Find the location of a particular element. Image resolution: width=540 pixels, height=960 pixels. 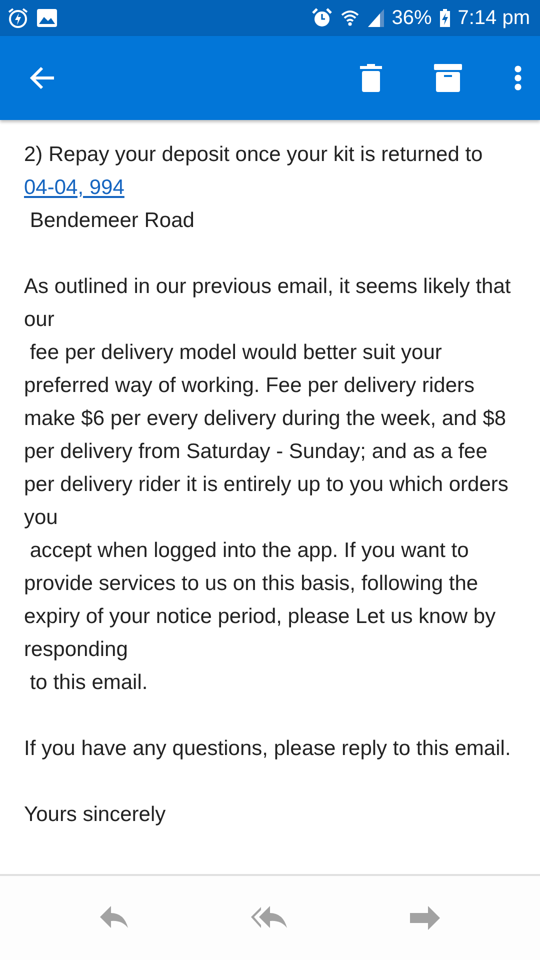

address-link: 04-04, 994 is located at coordinates (74, 187).